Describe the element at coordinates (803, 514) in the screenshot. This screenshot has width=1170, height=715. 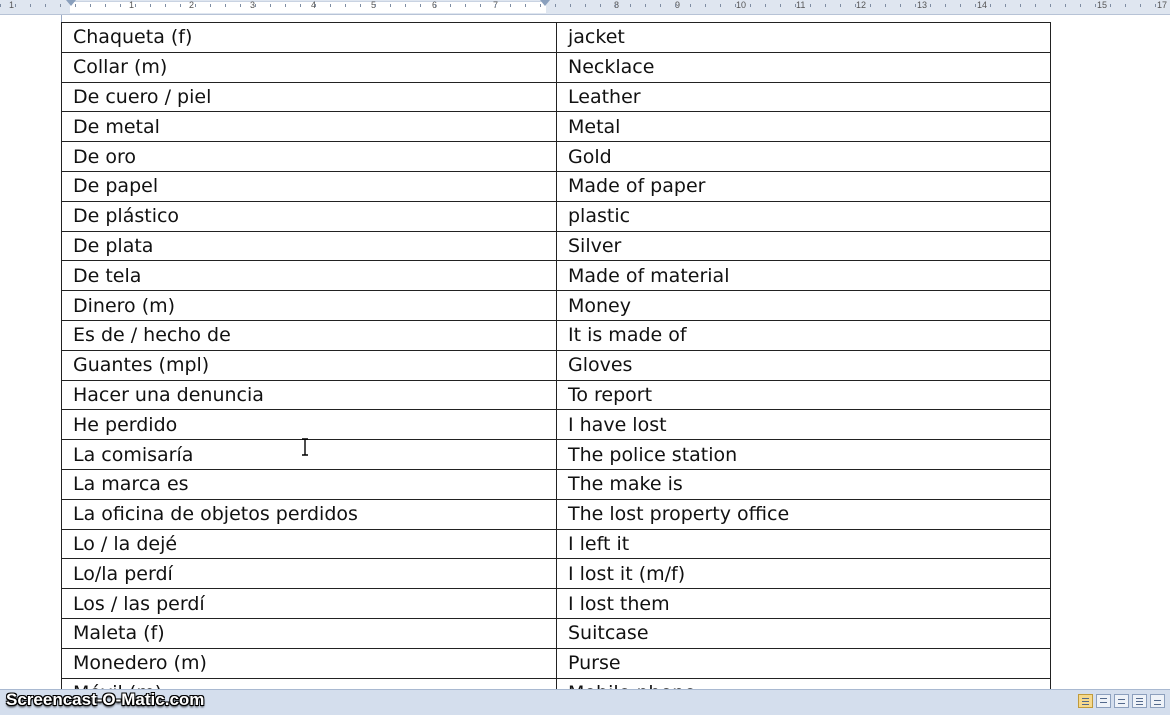
I see `english-translation-cell: The lost property office` at that location.